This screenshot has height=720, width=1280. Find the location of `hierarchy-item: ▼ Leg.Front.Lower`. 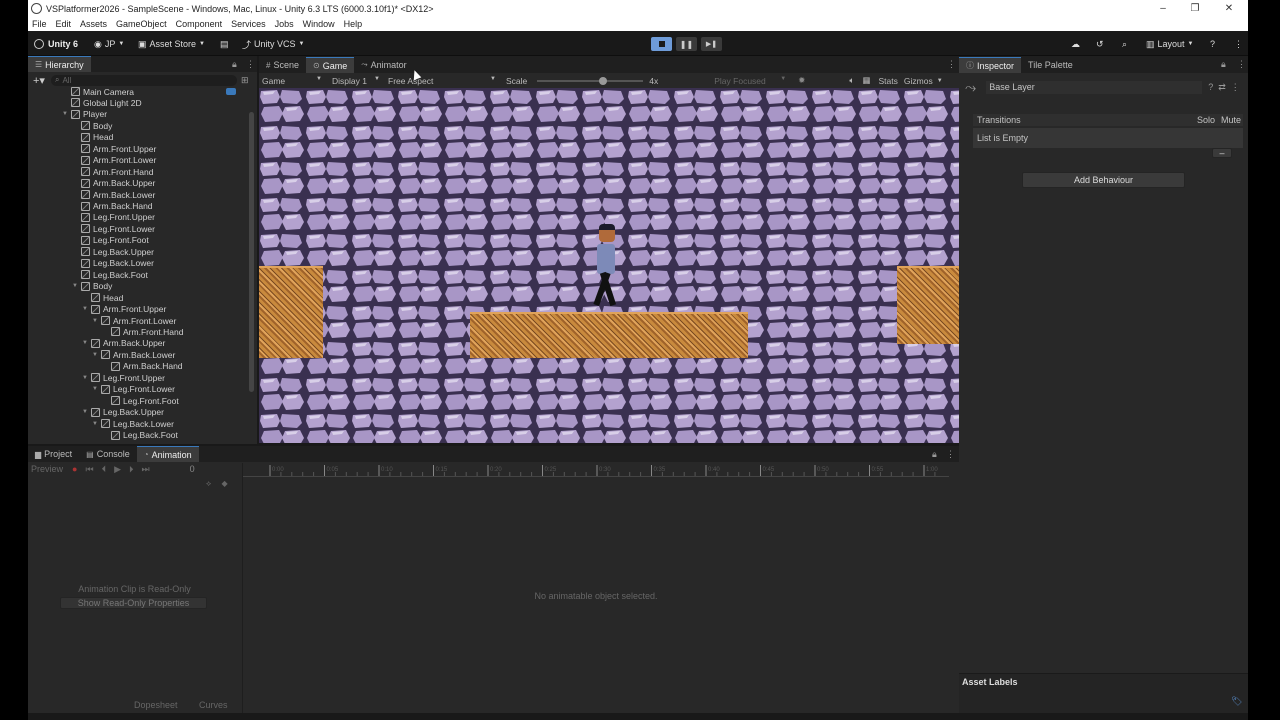

hierarchy-item: ▼ Leg.Front.Lower is located at coordinates (133, 389).